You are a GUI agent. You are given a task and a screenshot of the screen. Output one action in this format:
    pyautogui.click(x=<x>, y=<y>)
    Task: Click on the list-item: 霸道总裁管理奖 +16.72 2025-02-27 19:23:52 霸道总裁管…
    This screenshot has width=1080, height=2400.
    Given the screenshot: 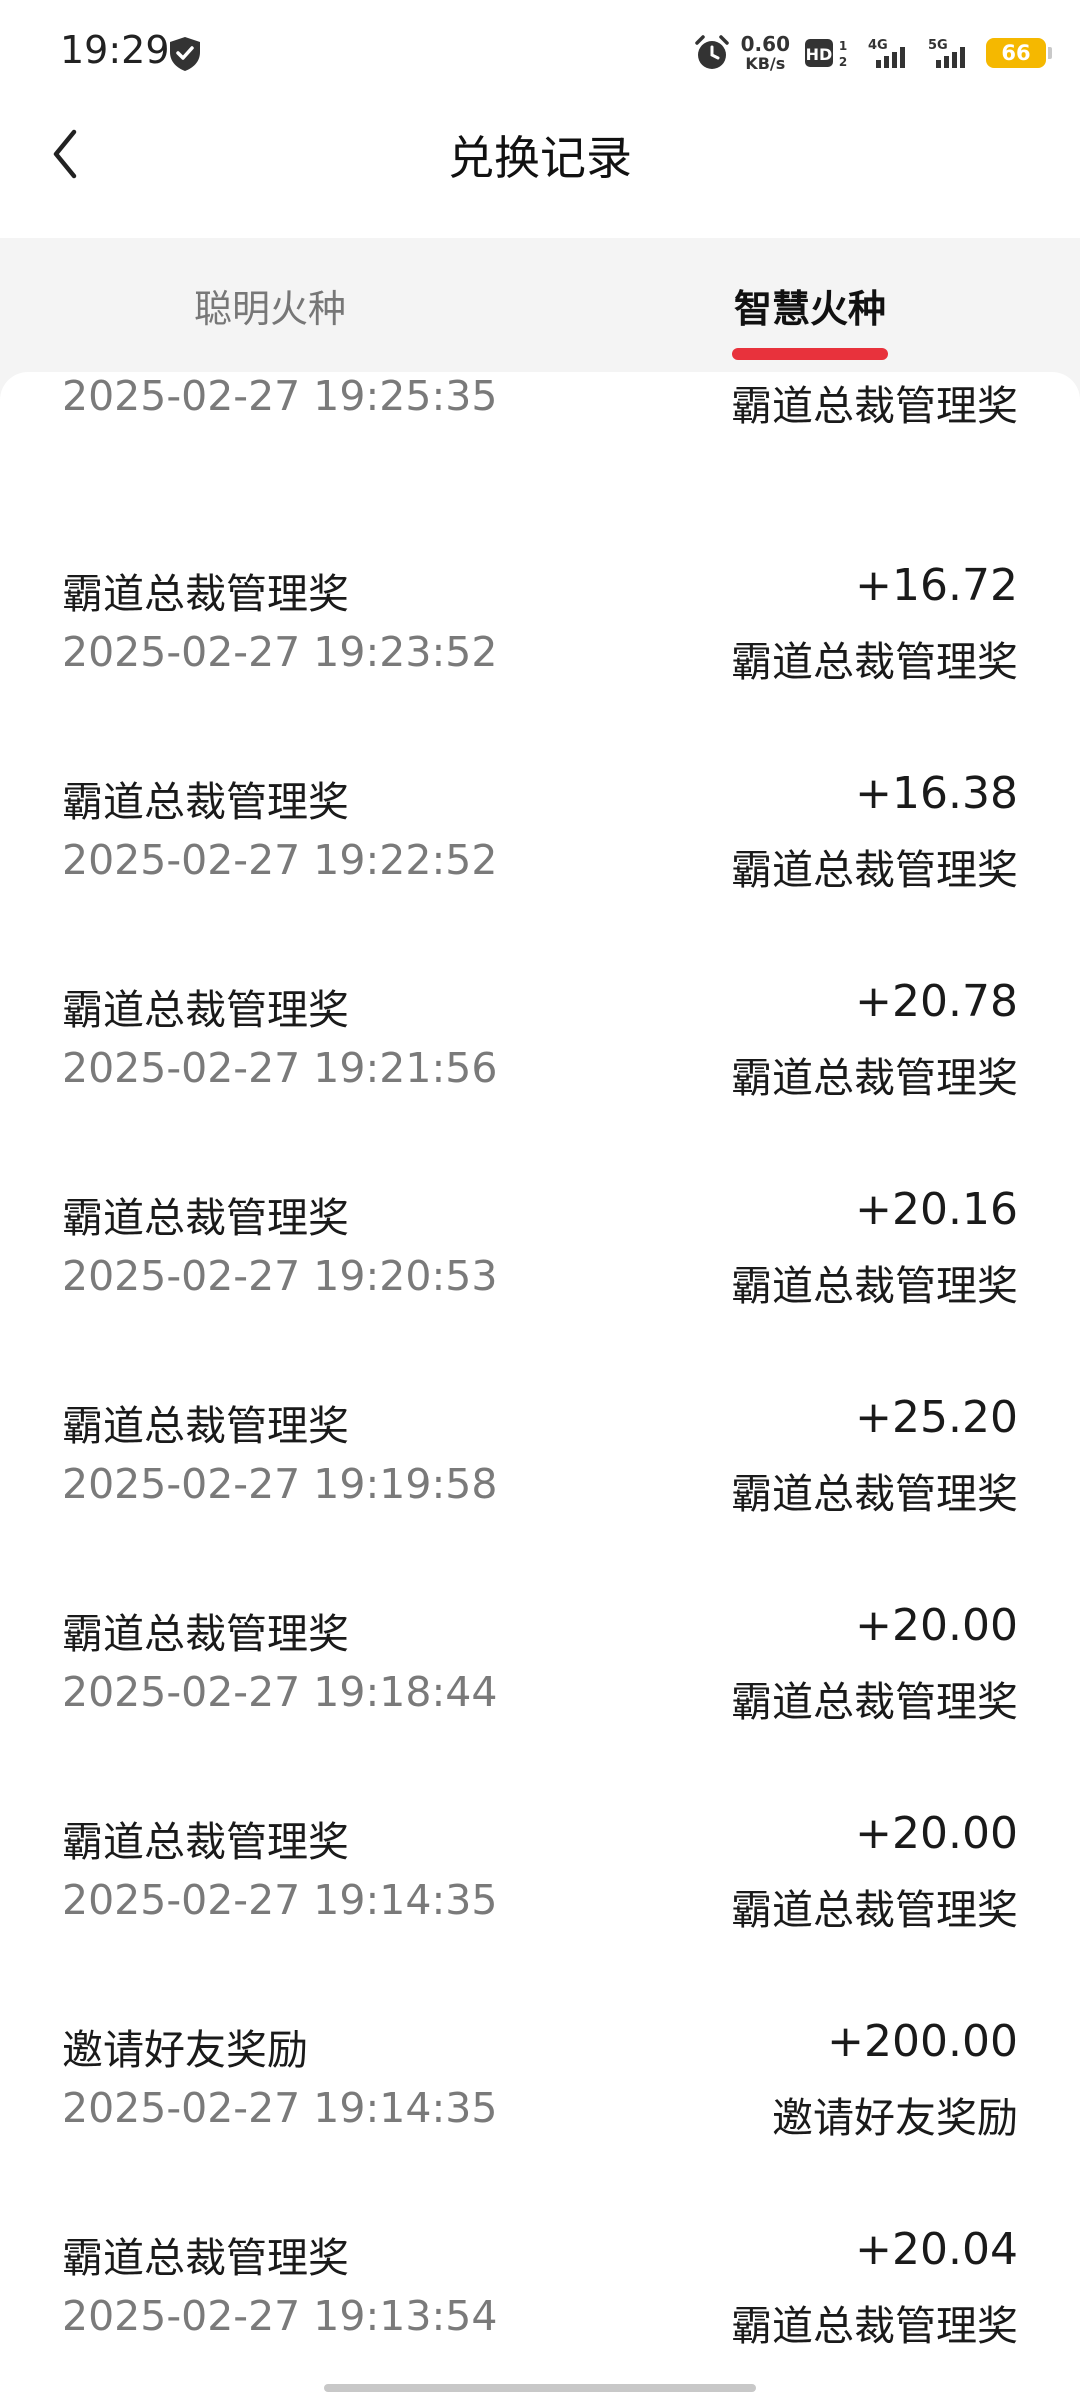 What is the action you would take?
    pyautogui.click(x=540, y=664)
    